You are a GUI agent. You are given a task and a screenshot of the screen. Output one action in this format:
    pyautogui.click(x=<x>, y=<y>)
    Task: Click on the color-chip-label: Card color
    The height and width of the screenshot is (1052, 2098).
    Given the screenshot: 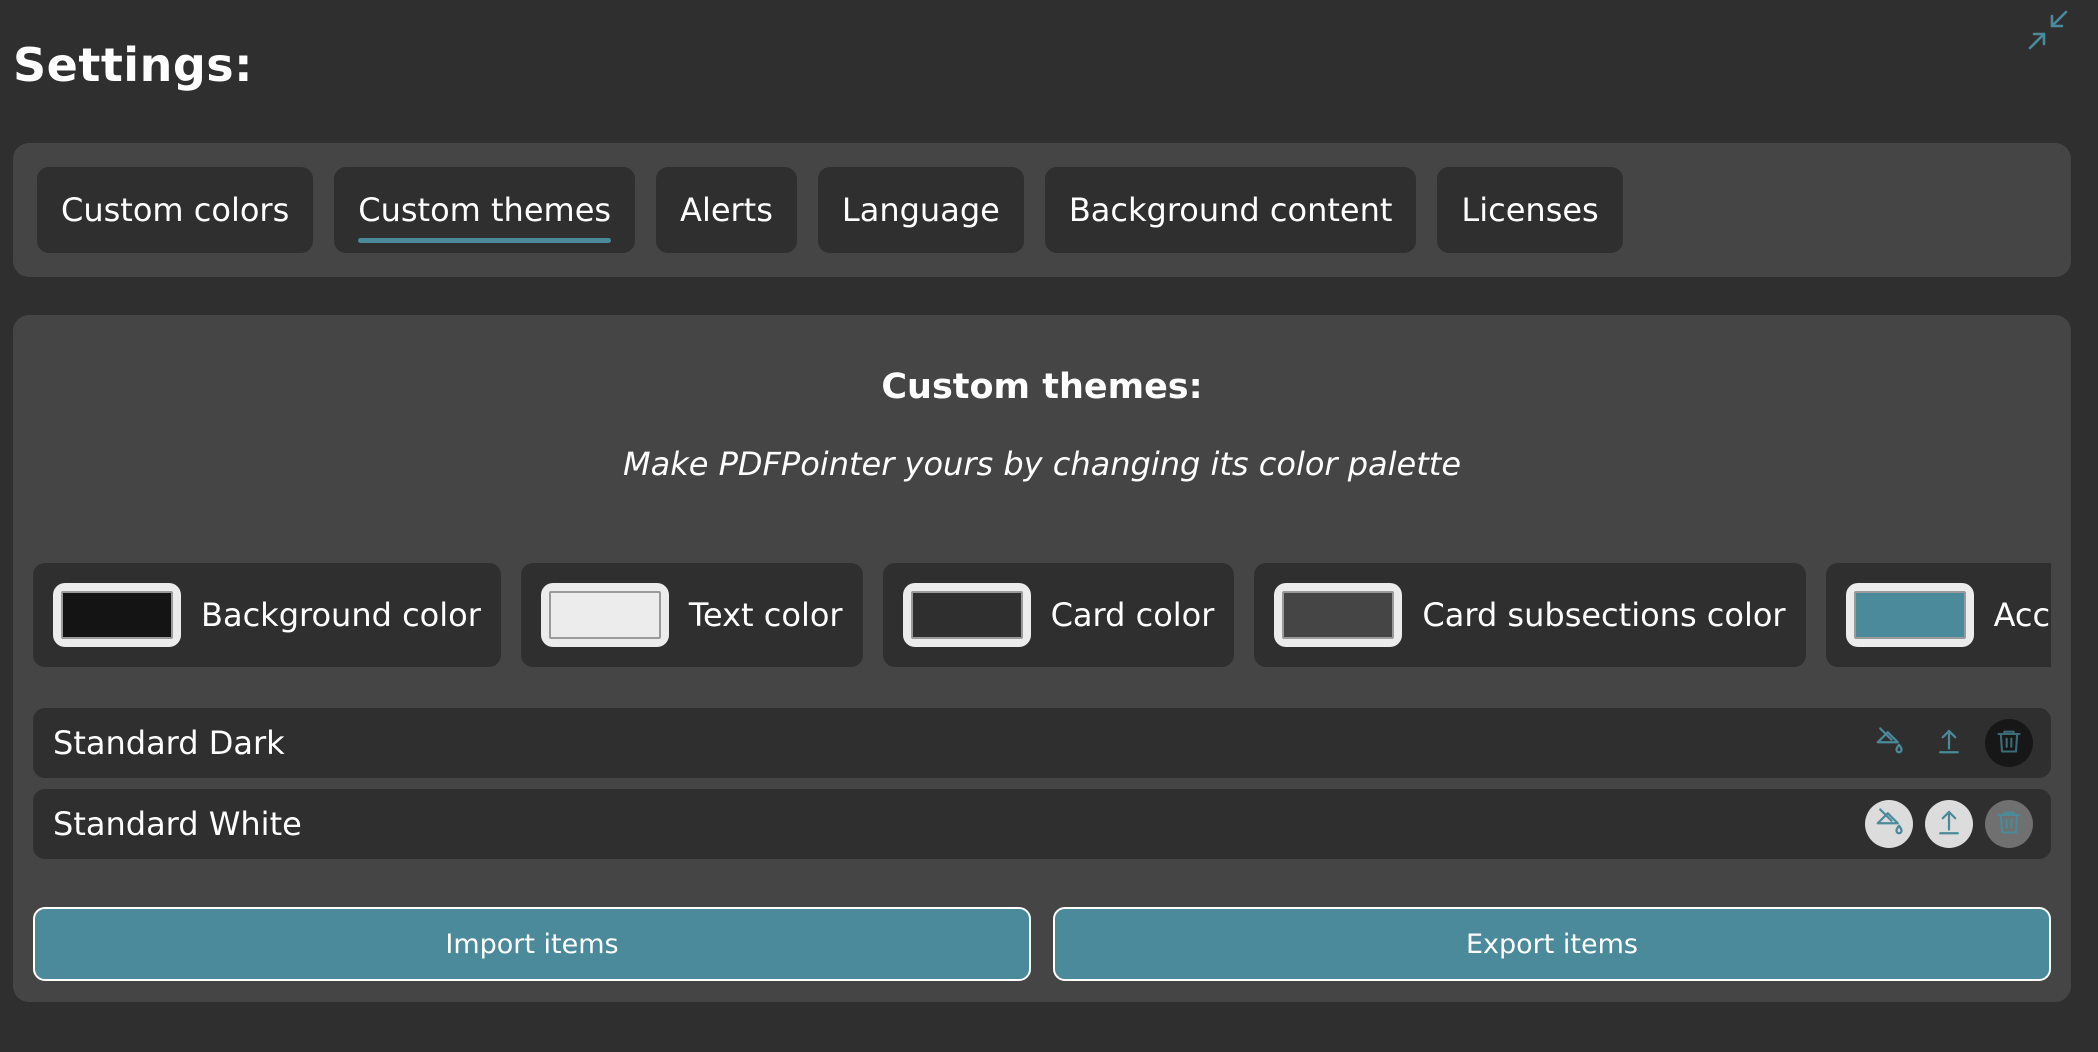 What is the action you would take?
    pyautogui.click(x=1132, y=615)
    